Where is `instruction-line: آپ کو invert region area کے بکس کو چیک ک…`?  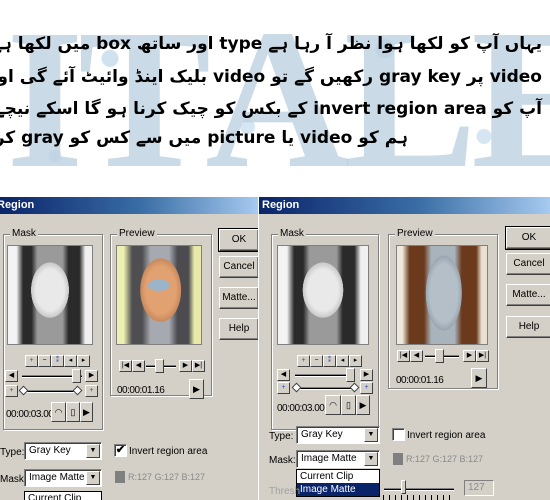 instruction-line: آپ کو invert region area کے بکس کو چیک ک… is located at coordinates (271, 109).